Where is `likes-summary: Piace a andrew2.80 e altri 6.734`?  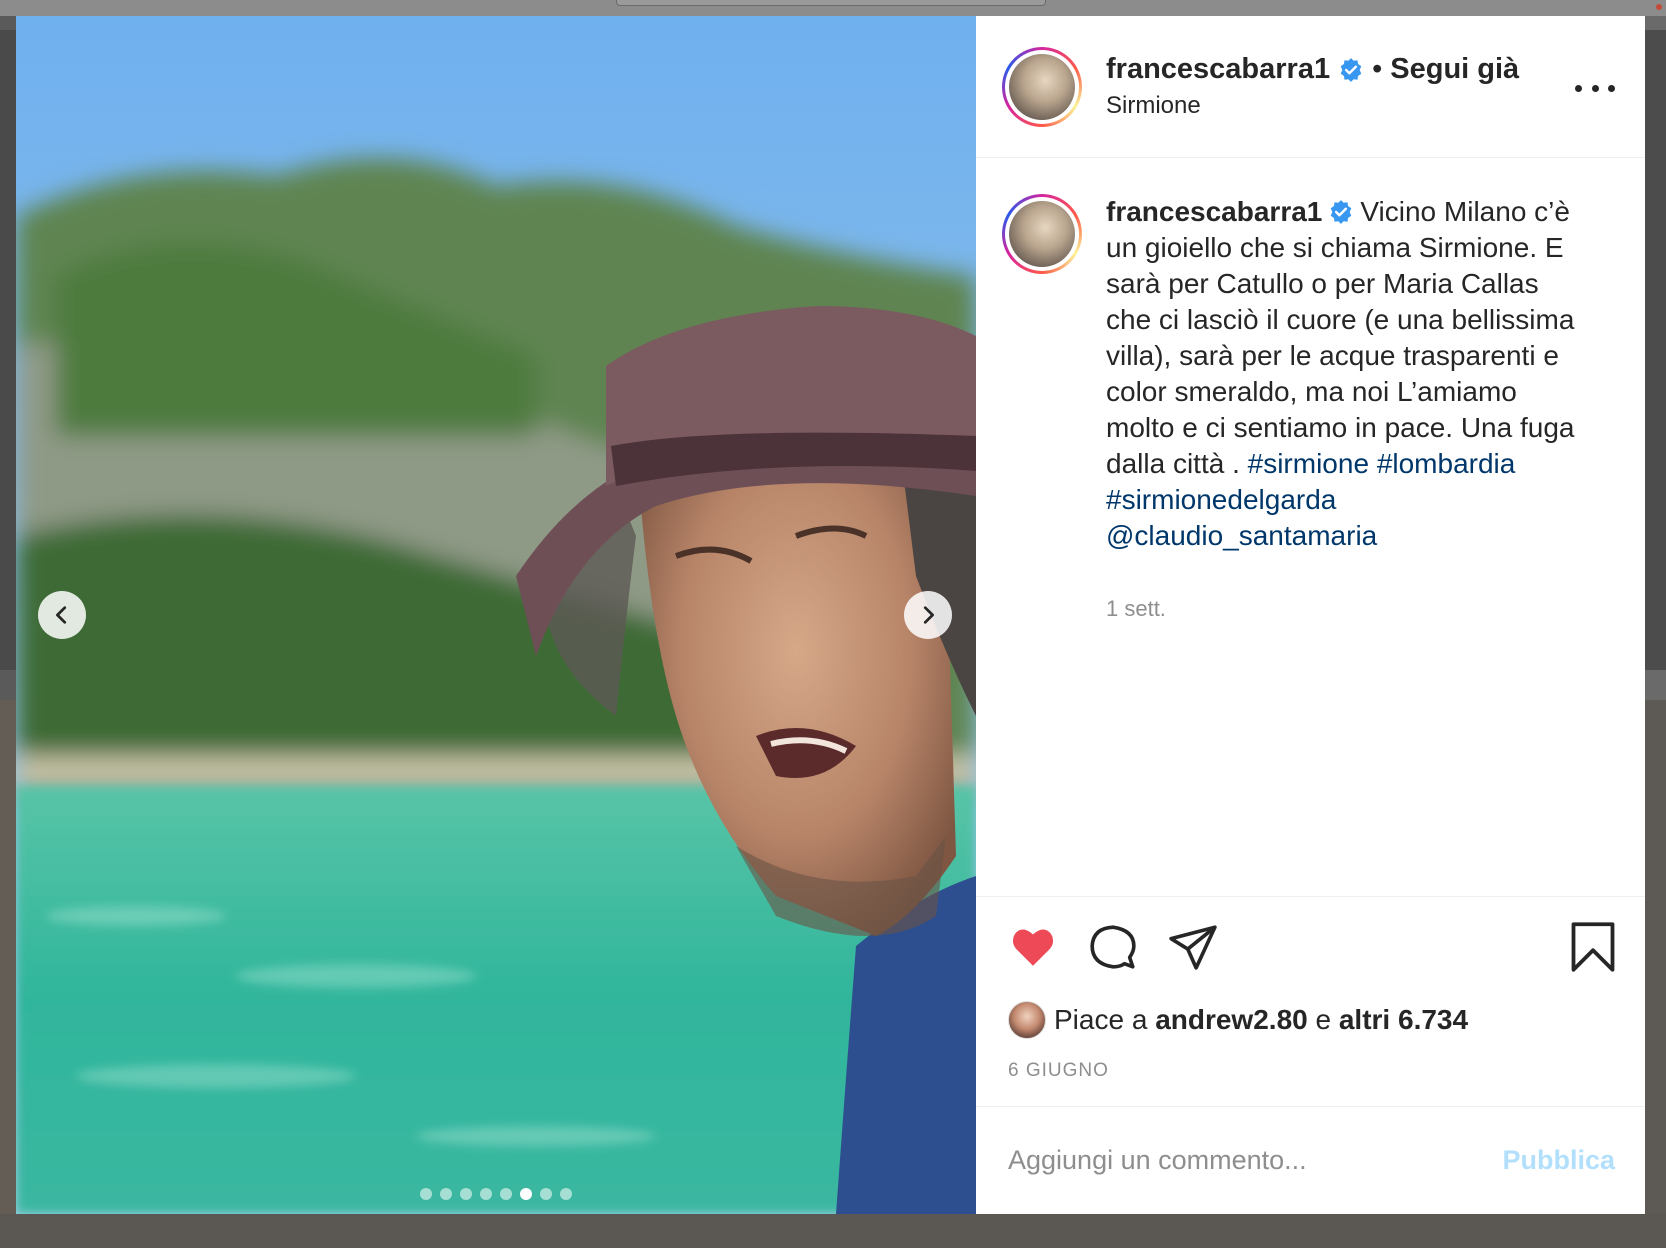
likes-summary: Piace a andrew2.80 e altri 6.734 is located at coordinates (1310, 1020).